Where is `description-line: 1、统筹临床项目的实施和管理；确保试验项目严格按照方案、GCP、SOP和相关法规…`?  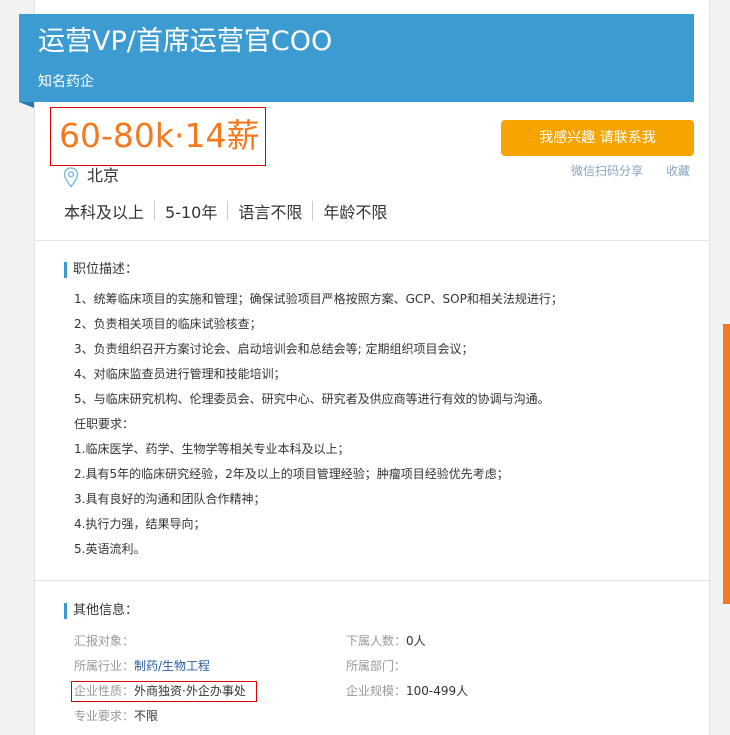 description-line: 1、统筹临床项目的实施和管理；确保试验项目严格按照方案、GCP、SOP和相关法规… is located at coordinates (318, 299).